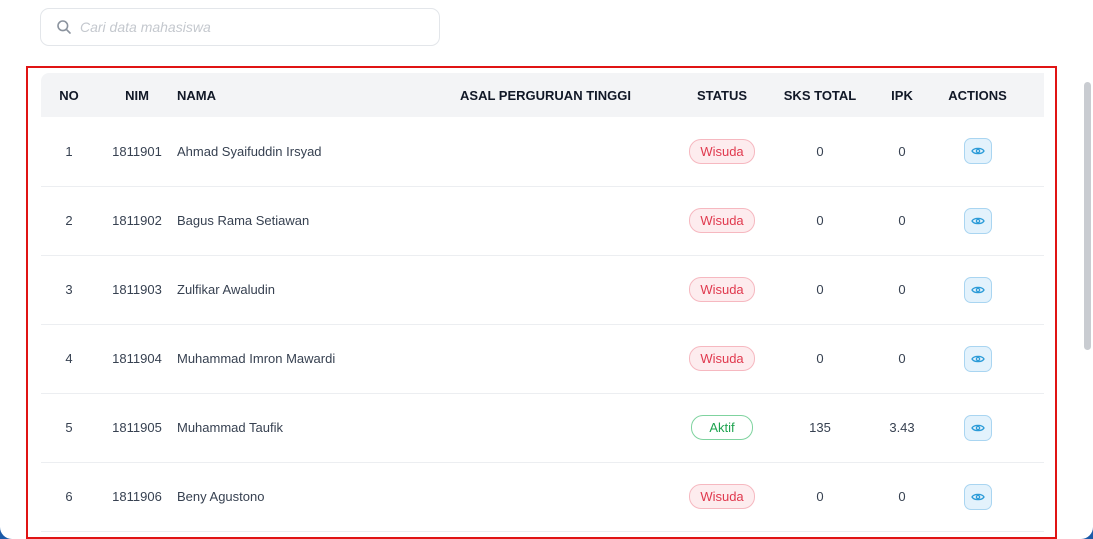  What do you see at coordinates (221, 496) in the screenshot?
I see `cell-nama: Beny Agustono` at bounding box center [221, 496].